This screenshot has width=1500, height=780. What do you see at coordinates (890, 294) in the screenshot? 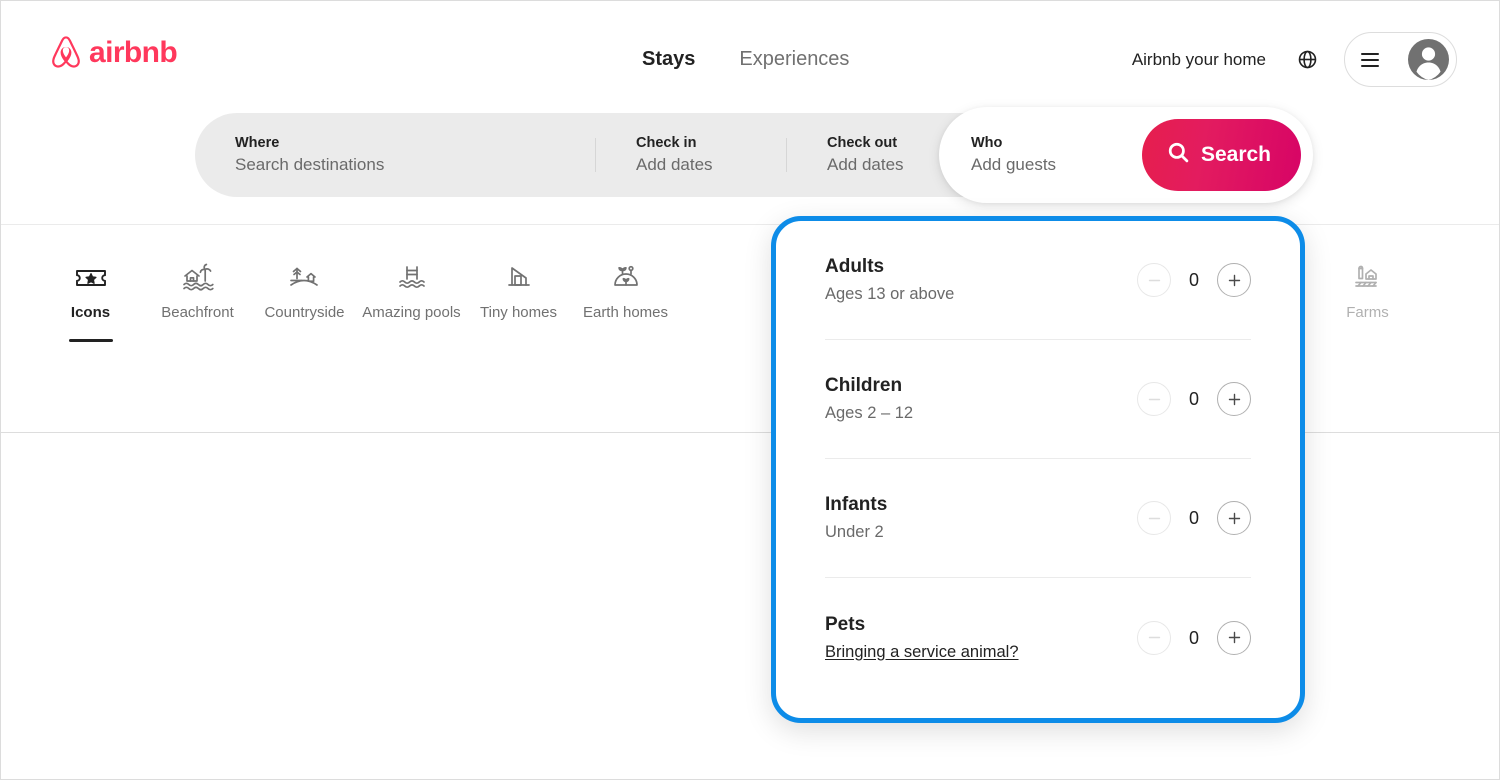
I see `guest-type-subtitle: Ages 13 or above` at bounding box center [890, 294].